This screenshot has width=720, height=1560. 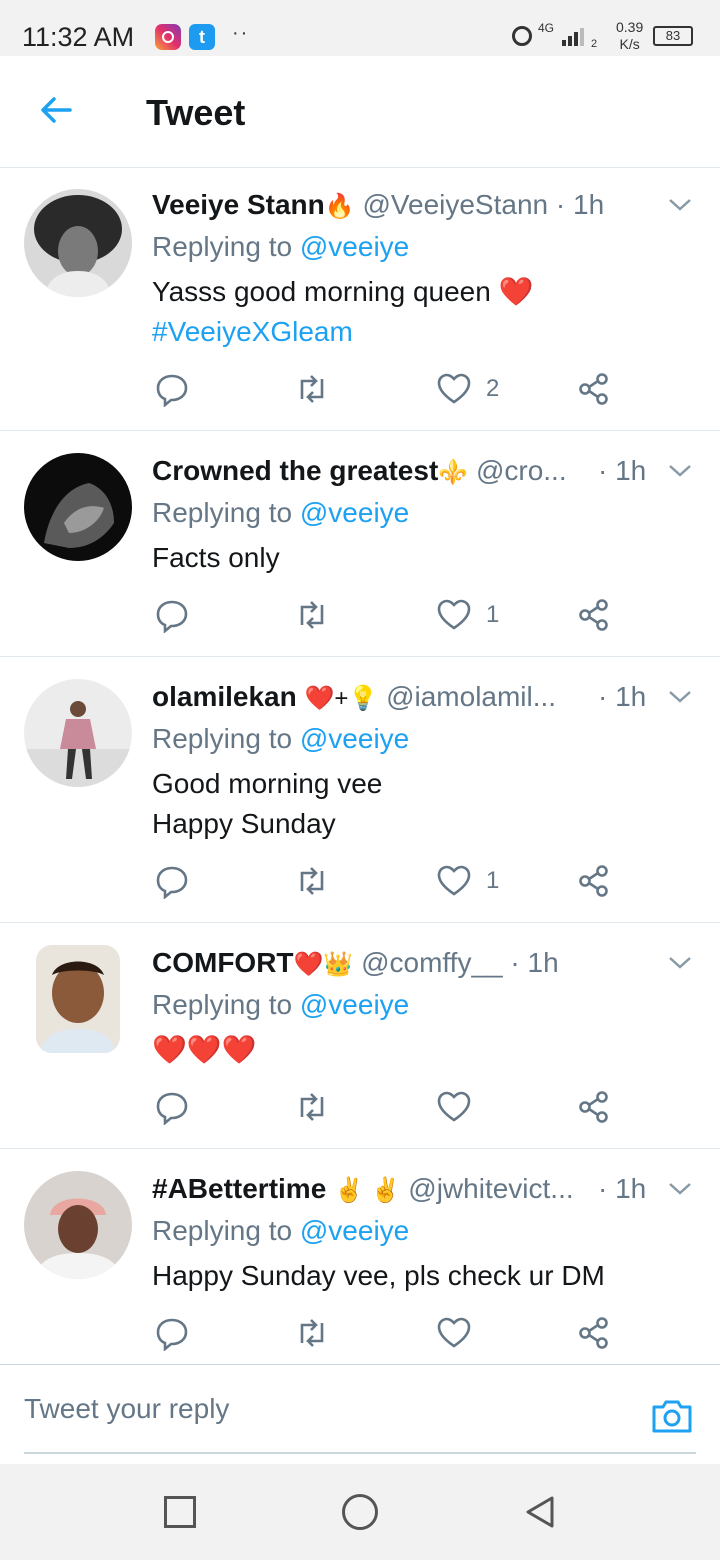 What do you see at coordinates (455, 204) in the screenshot?
I see `user-handle: @VeeiyeStann` at bounding box center [455, 204].